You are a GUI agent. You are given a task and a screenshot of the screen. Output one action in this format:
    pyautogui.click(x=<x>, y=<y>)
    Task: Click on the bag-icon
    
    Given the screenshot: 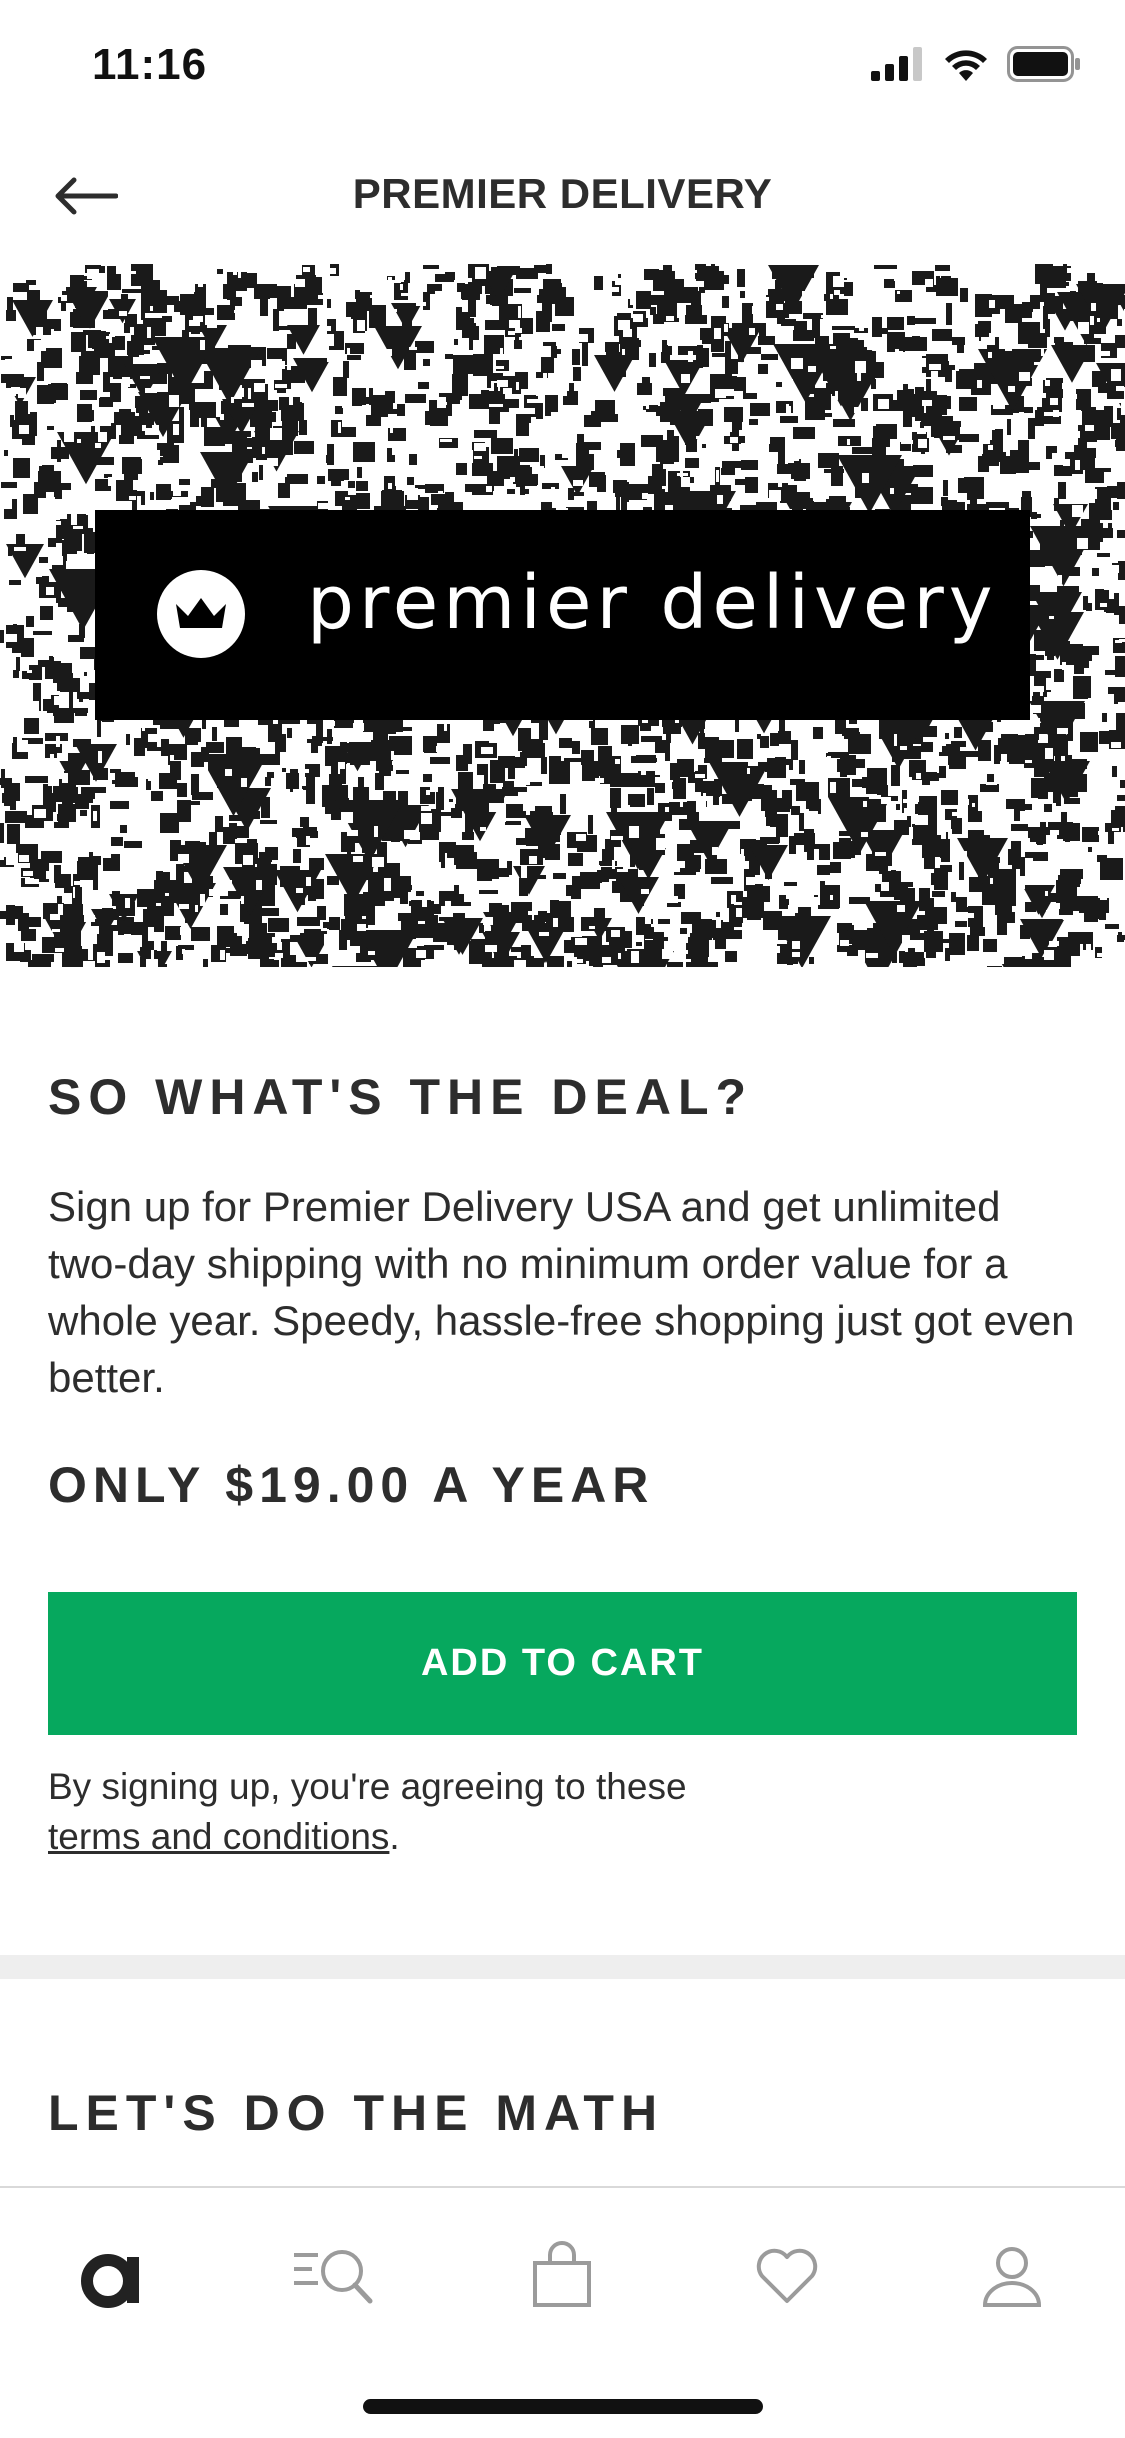 What is the action you would take?
    pyautogui.click(x=562, y=2278)
    